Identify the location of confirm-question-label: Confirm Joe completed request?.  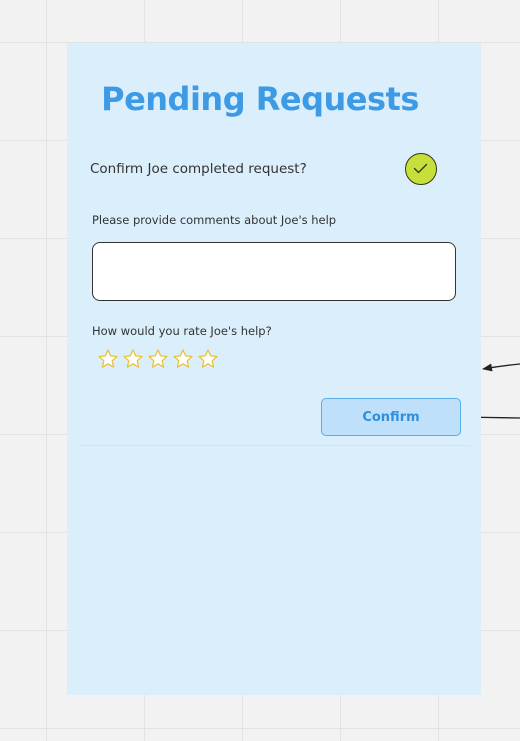
(198, 169).